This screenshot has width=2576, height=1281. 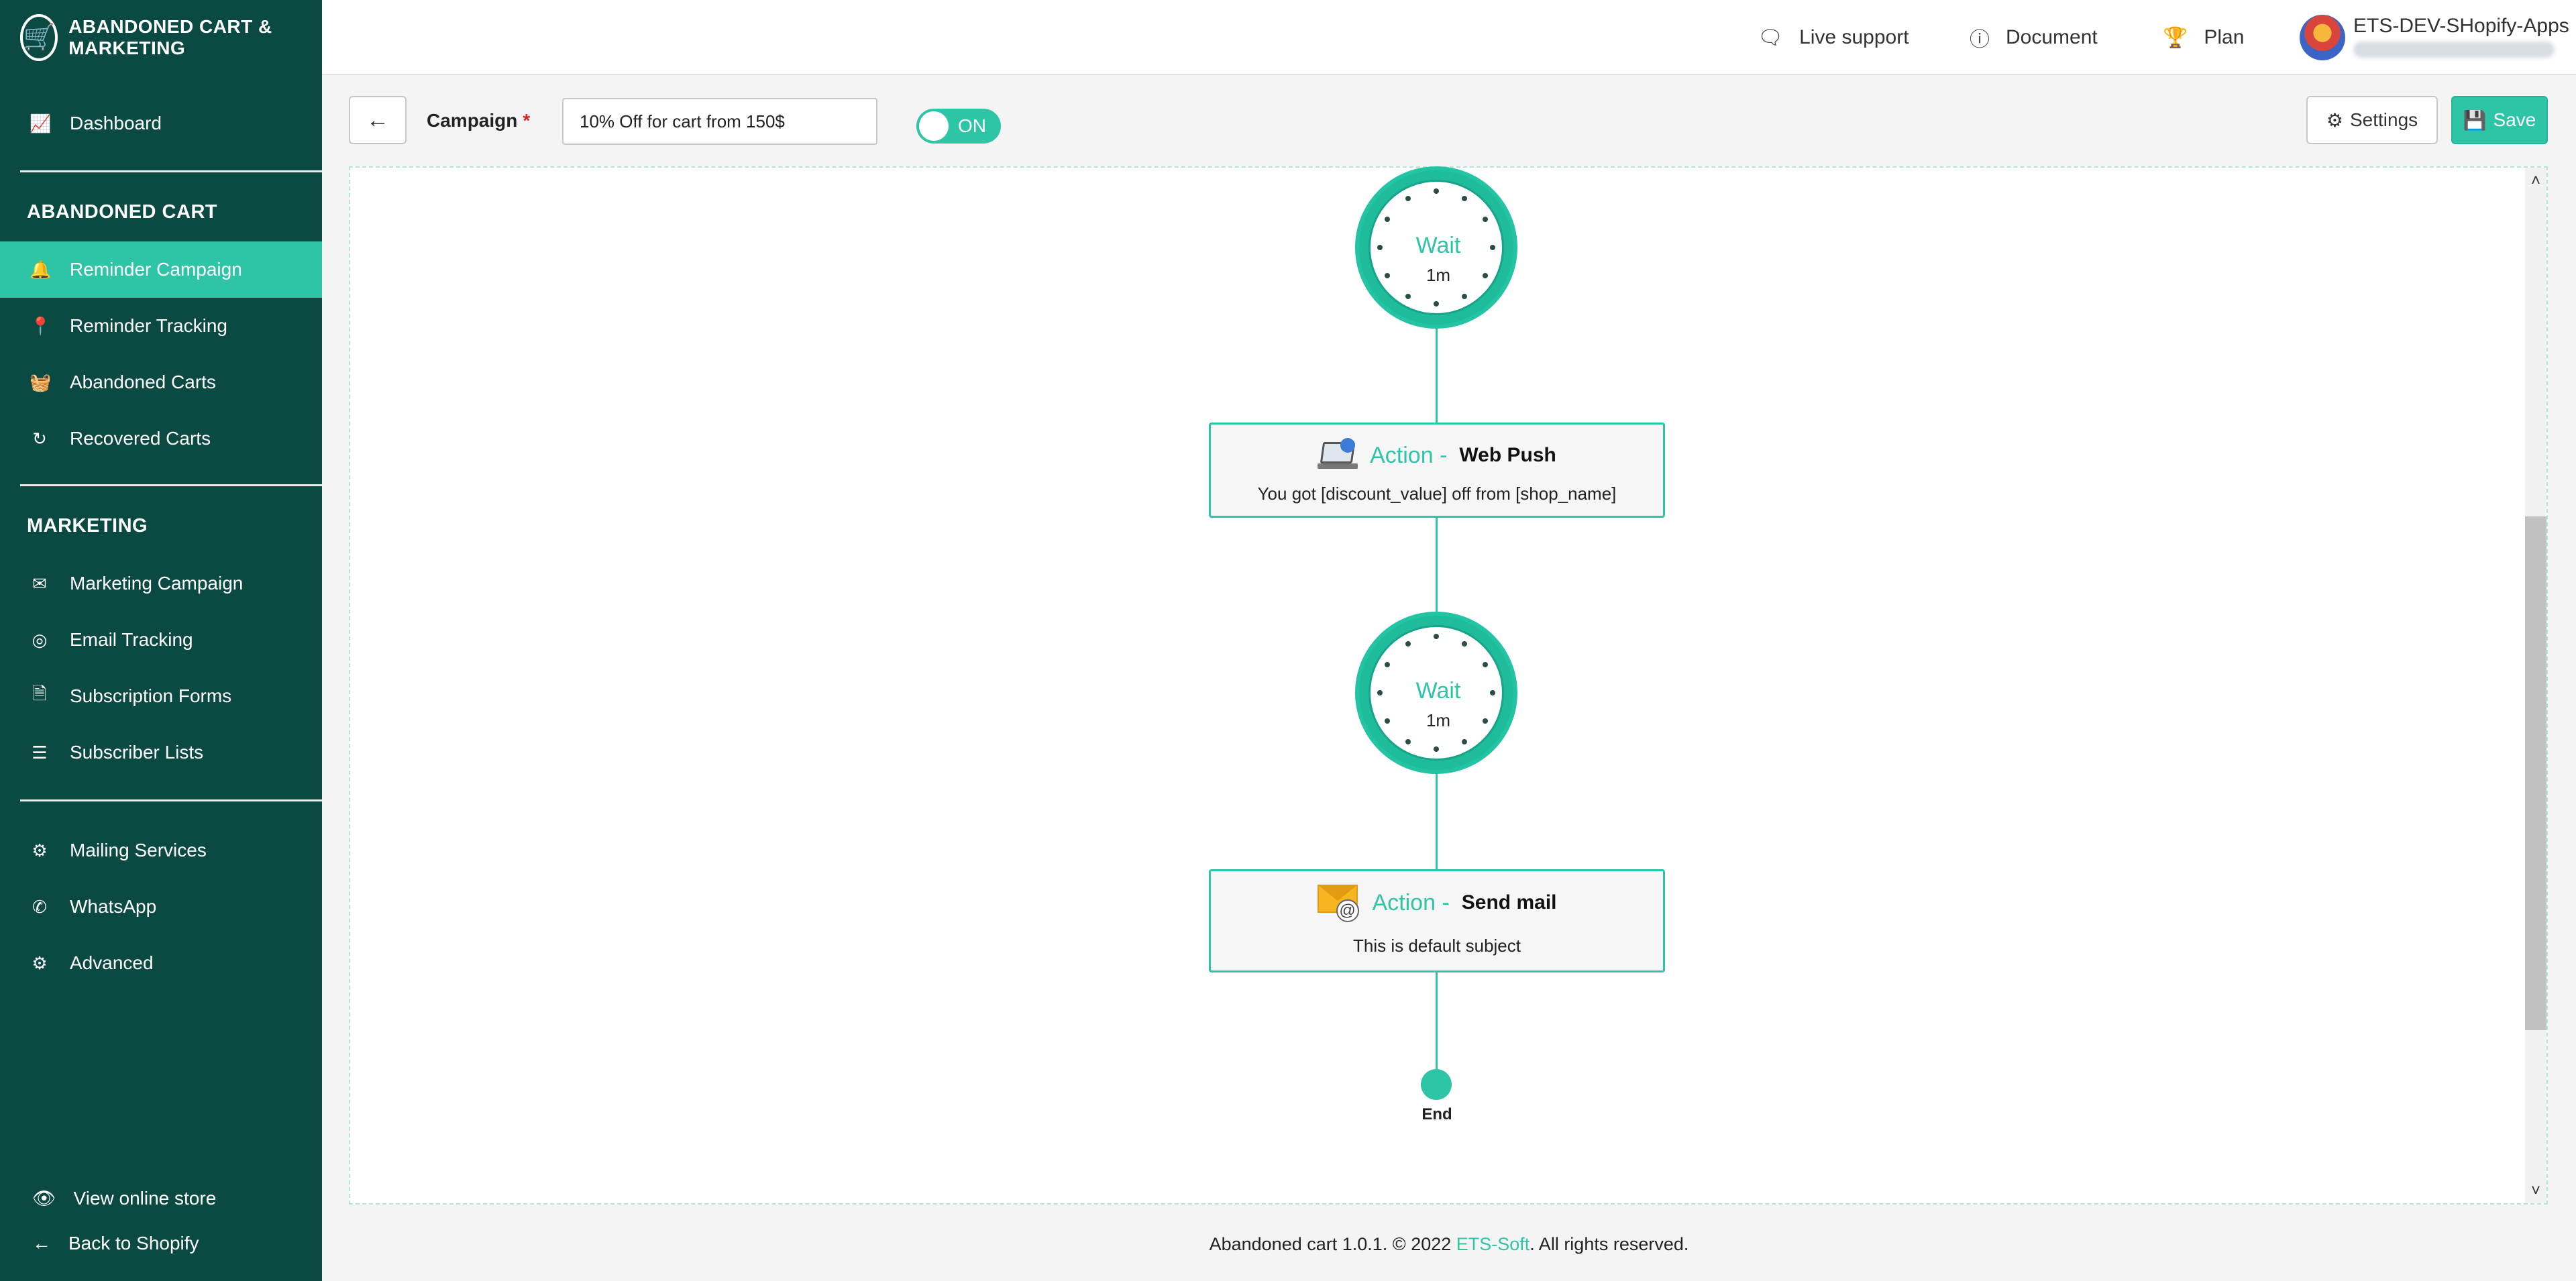 What do you see at coordinates (719, 121) in the screenshot?
I see `campaign-name-input` at bounding box center [719, 121].